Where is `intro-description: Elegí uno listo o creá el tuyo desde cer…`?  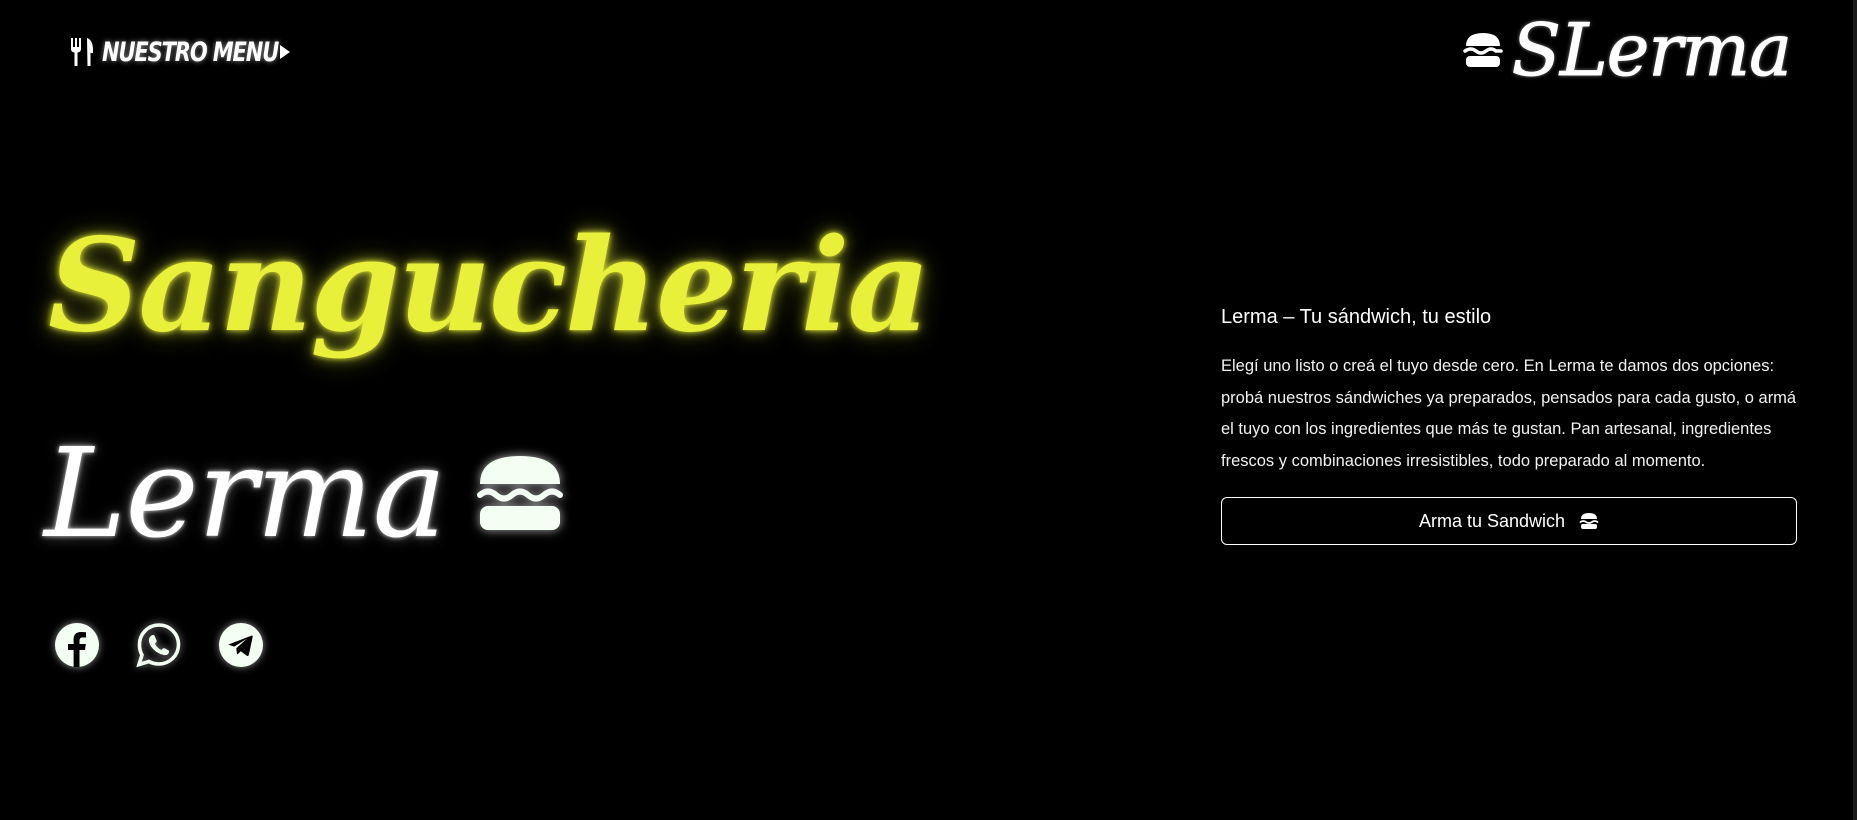 intro-description: Elegí uno listo o creá el tuyo desde cer… is located at coordinates (1509, 413).